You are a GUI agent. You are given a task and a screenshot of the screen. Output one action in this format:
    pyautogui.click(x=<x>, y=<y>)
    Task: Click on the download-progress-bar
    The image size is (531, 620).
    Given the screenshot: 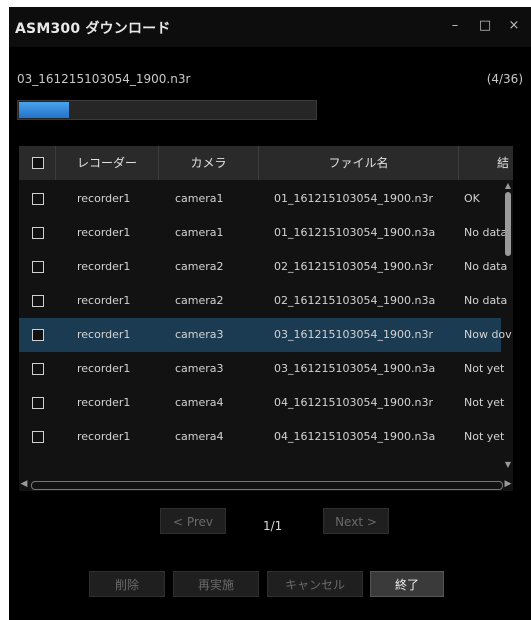 What is the action you would take?
    pyautogui.click(x=167, y=110)
    